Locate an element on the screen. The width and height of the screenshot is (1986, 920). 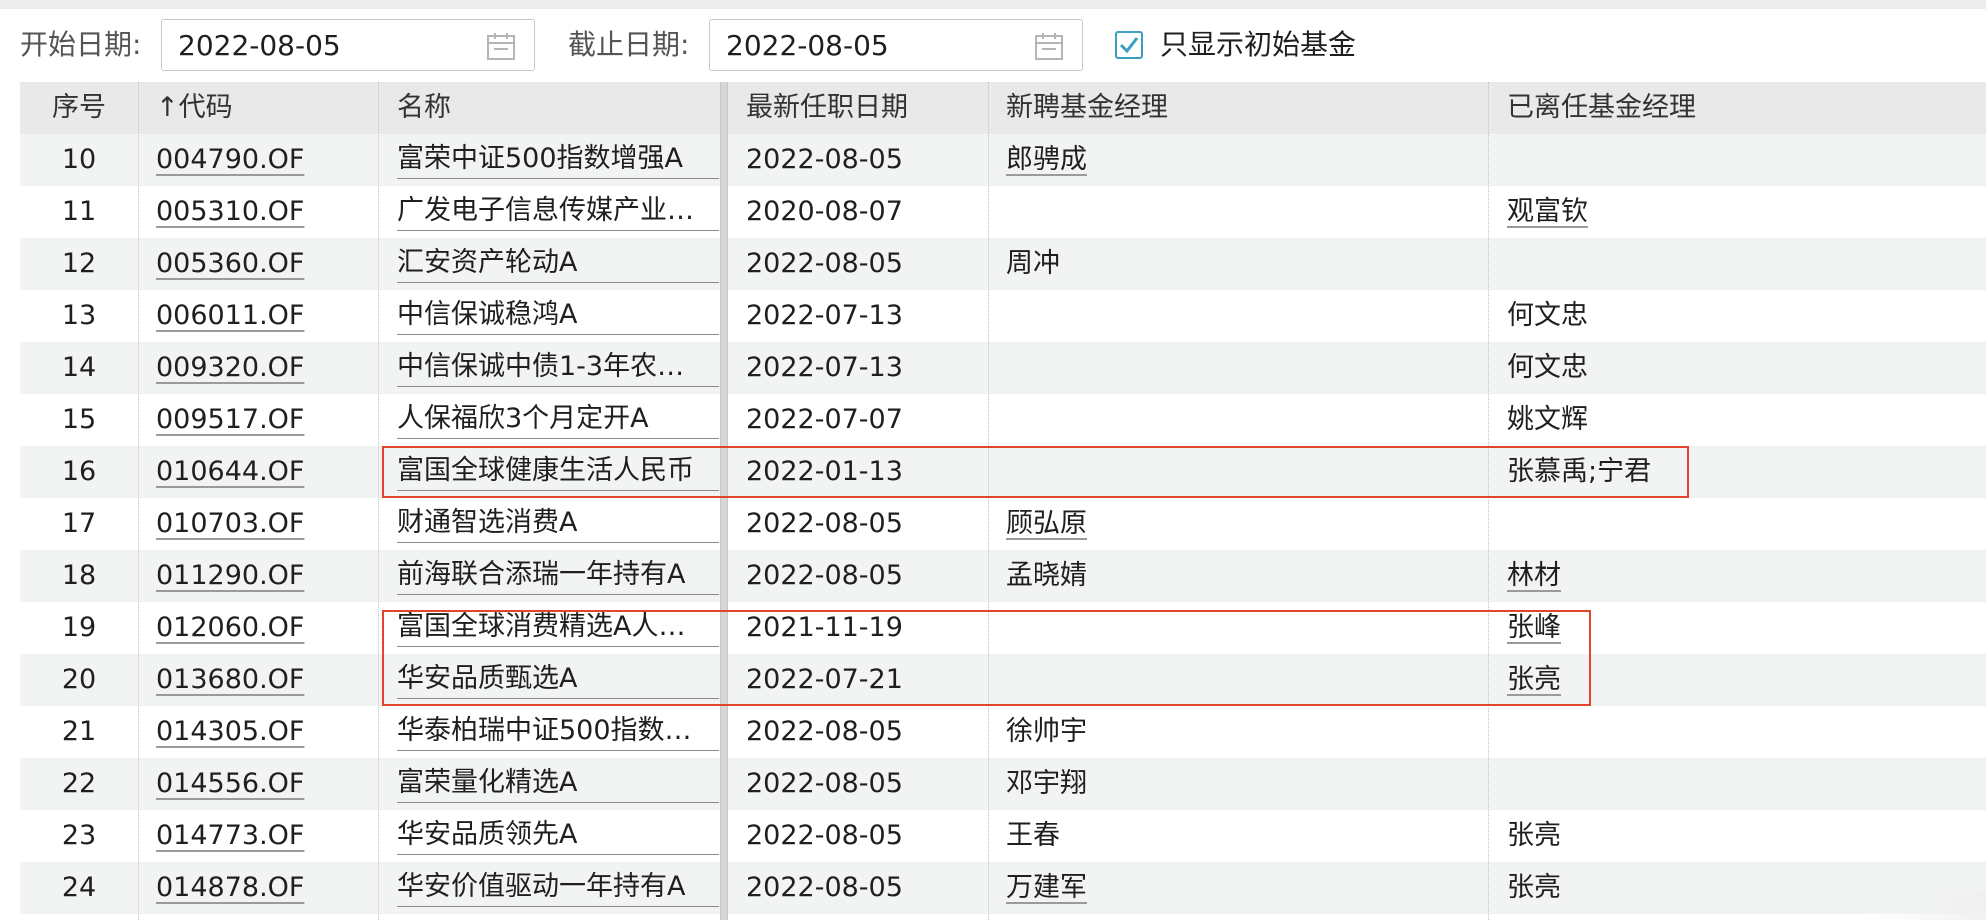
fund-name: 富国全球健康生活人民币 is located at coordinates (558, 472).